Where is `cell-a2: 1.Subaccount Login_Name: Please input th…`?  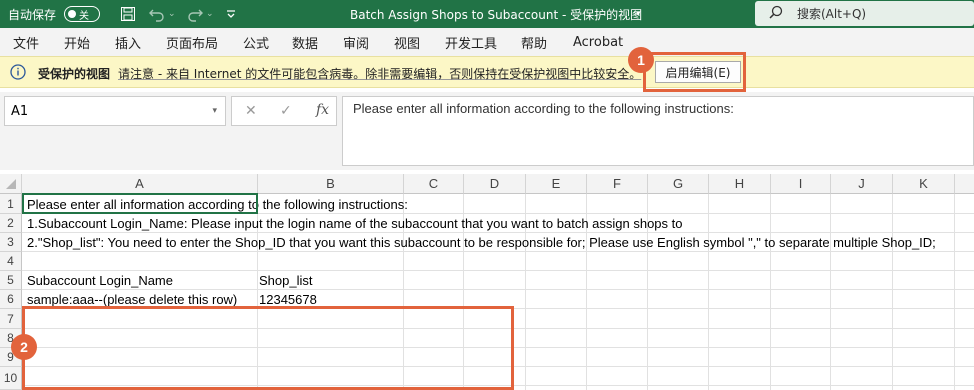
cell-a2: 1.Subaccount Login_Name: Please input th… is located at coordinates (353, 223).